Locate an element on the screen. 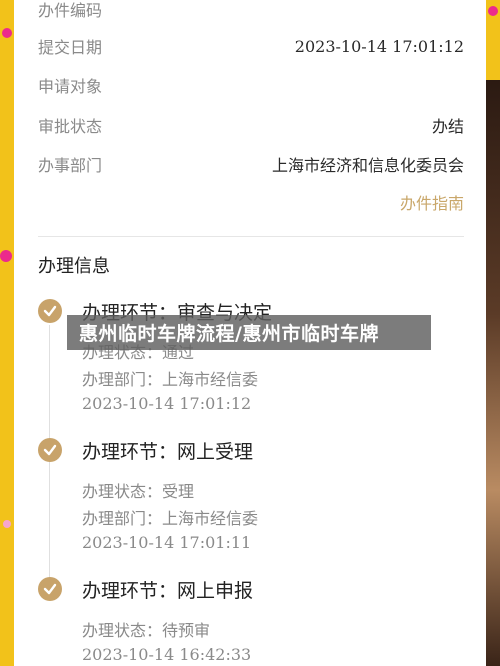 Image resolution: width=500 pixels, height=666 pixels. department-value: 上海市经济和信息化委员会 is located at coordinates (367, 165).